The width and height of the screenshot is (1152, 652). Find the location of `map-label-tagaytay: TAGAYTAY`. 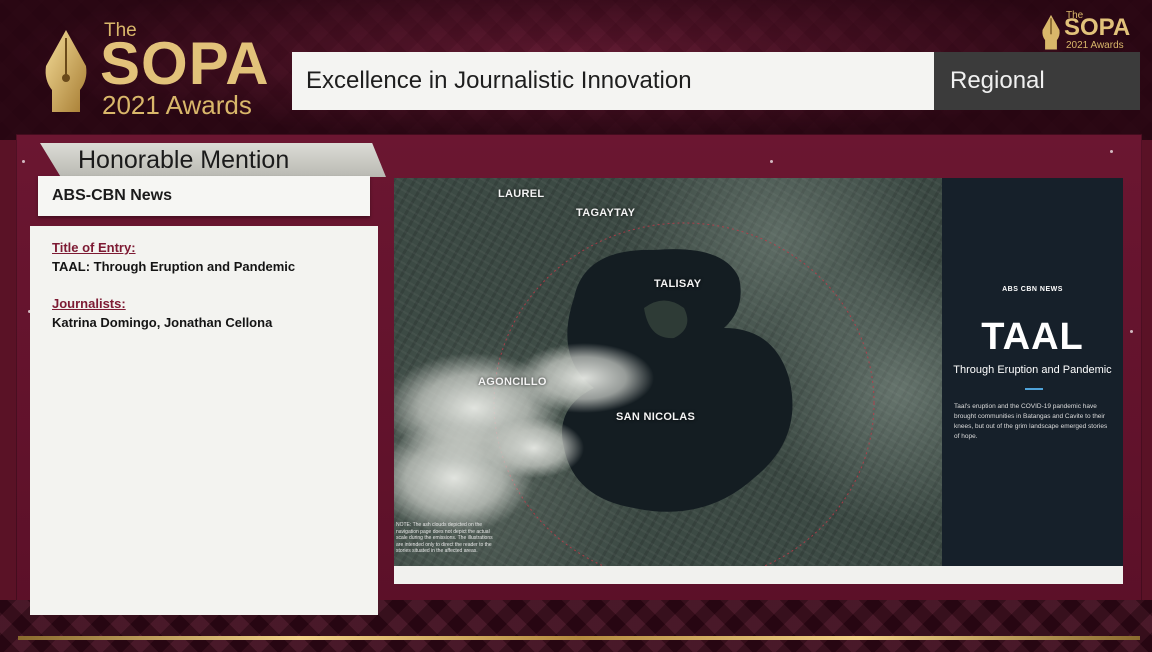

map-label-tagaytay: TAGAYTAY is located at coordinates (606, 213).